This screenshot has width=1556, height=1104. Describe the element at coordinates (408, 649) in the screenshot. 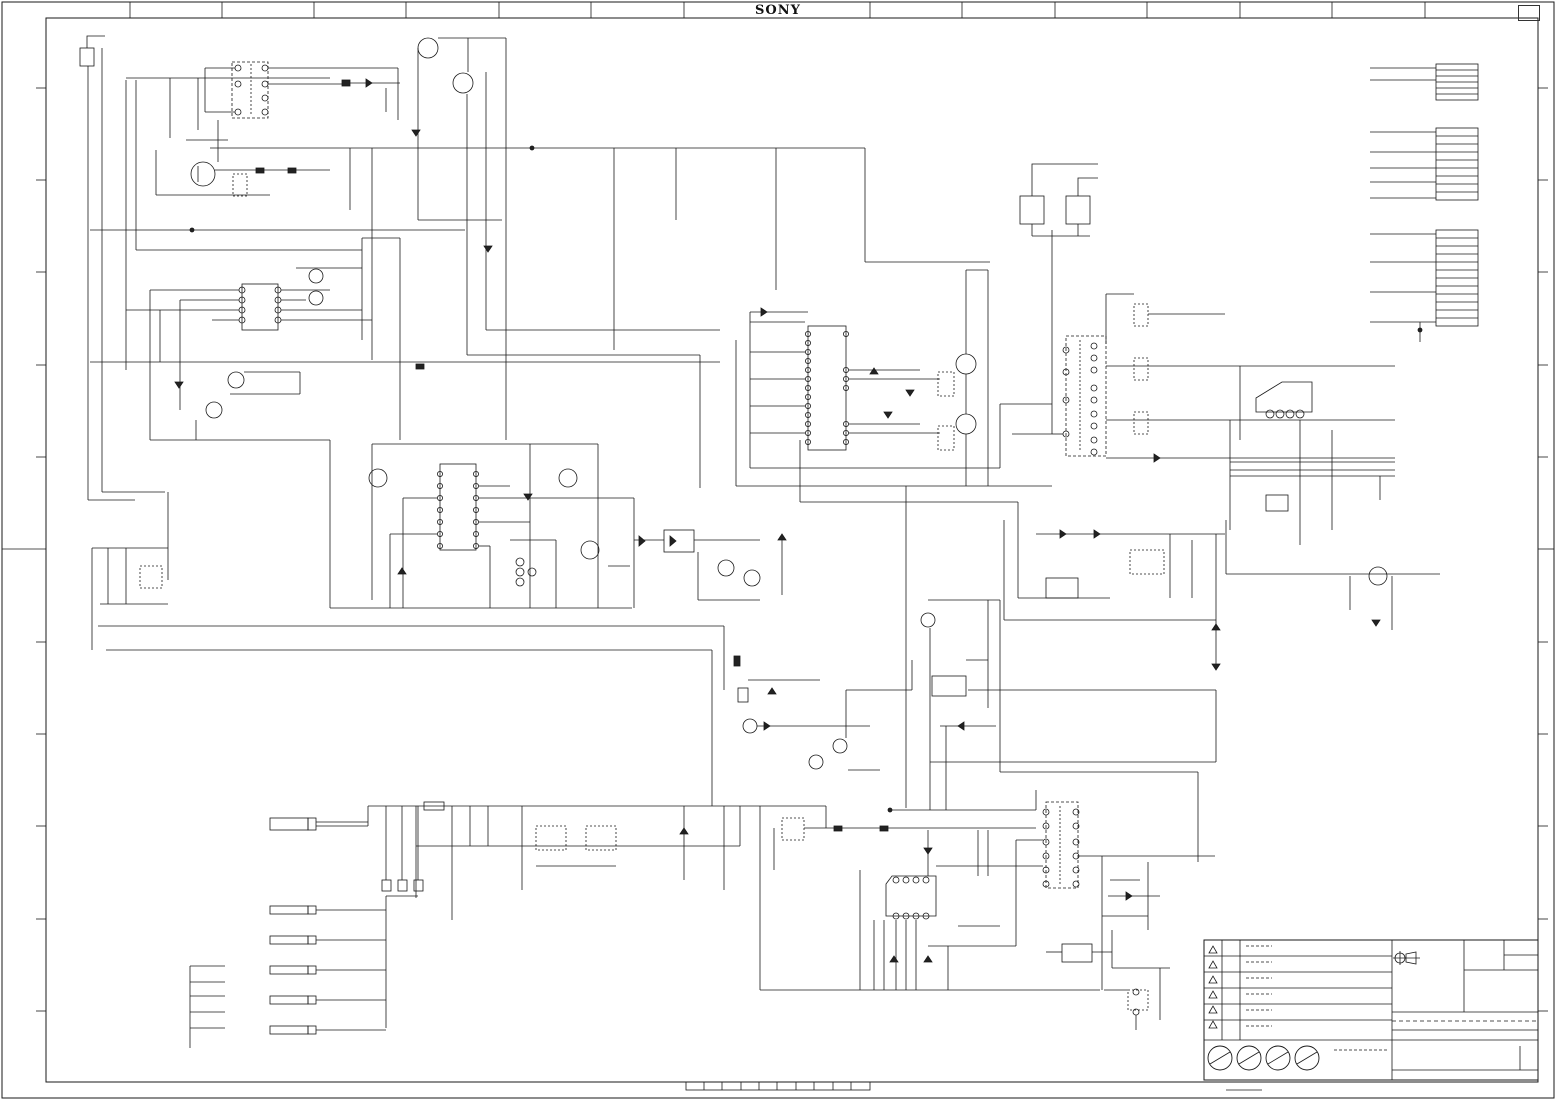

I see `ac-input-section` at that location.